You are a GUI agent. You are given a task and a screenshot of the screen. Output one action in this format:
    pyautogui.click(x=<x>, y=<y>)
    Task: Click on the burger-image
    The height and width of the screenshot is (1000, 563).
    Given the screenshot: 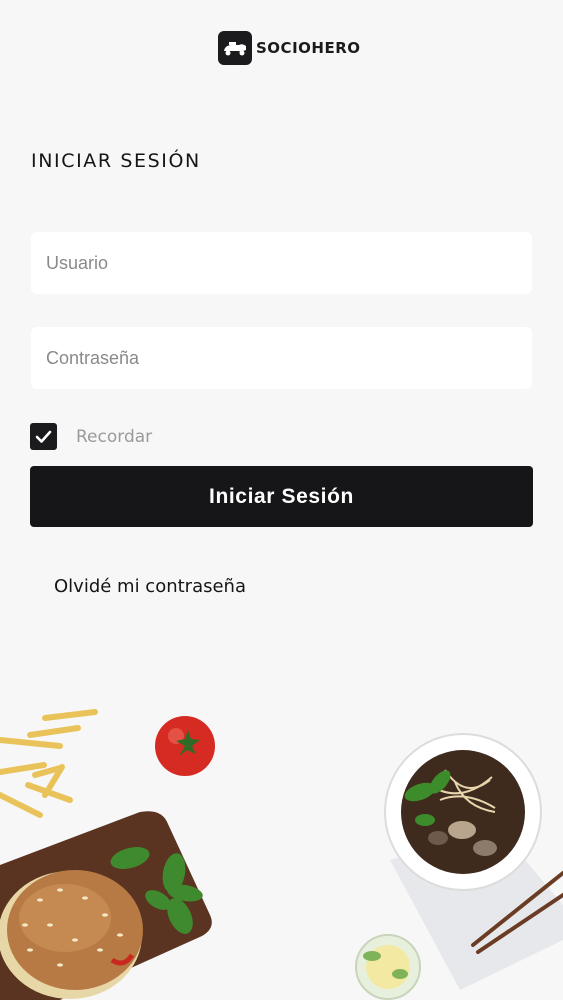 What is the action you would take?
    pyautogui.click(x=71, y=934)
    